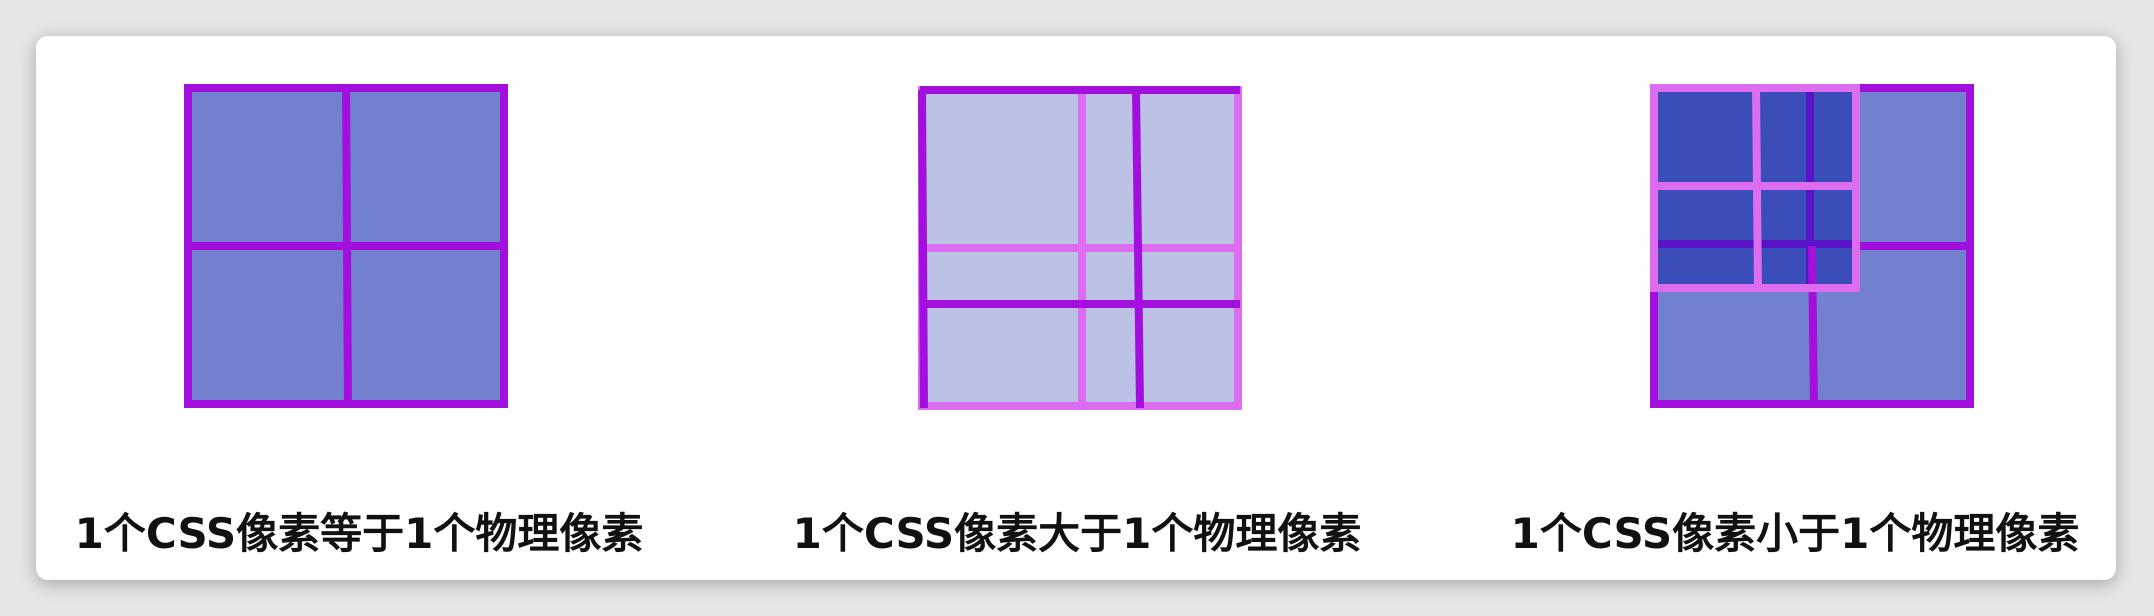  I want to click on larger-left-line, so click(923, 249).